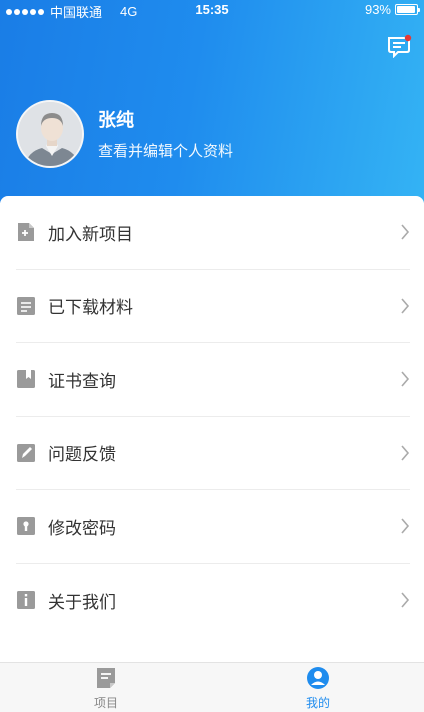 The image size is (424, 712). I want to click on menu-item-join-project: 加入新项目, so click(213, 233).